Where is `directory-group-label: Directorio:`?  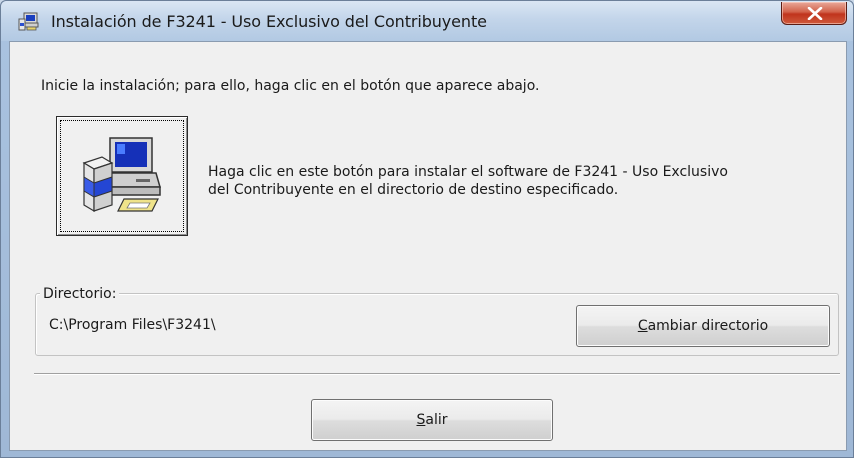 directory-group-label: Directorio: is located at coordinates (80, 294).